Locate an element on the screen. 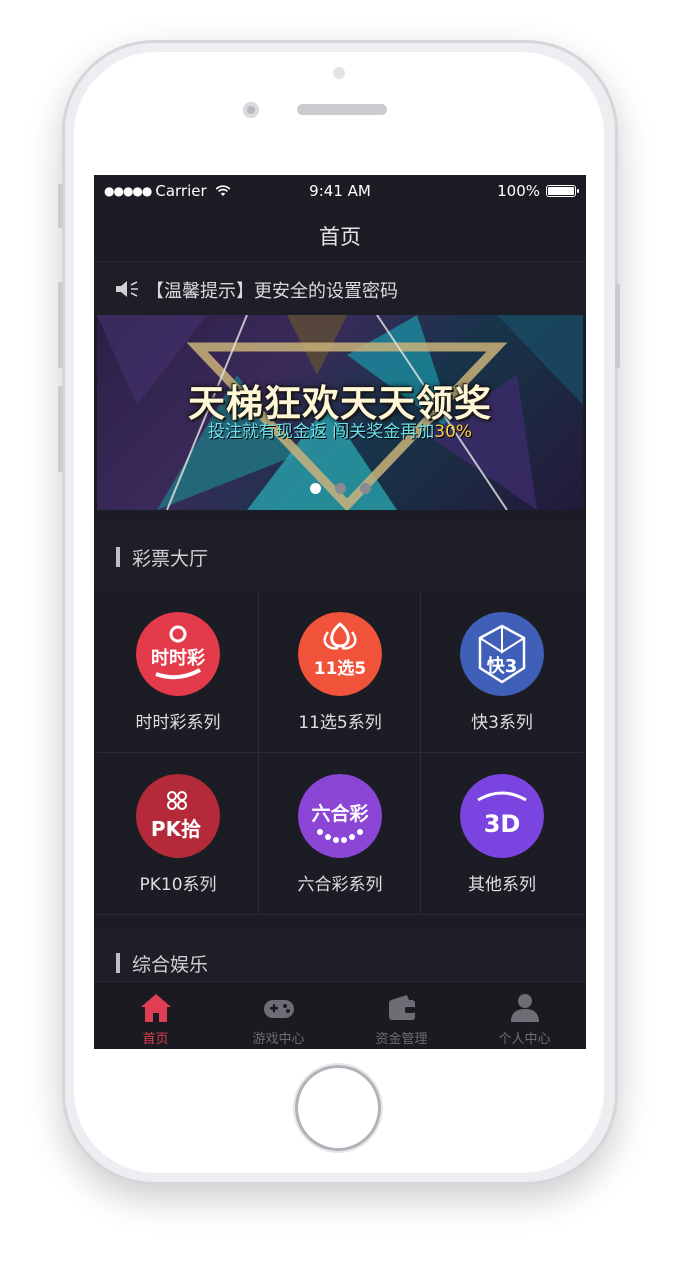  lottery-hall-title: 彩票大厅 is located at coordinates (170, 559).